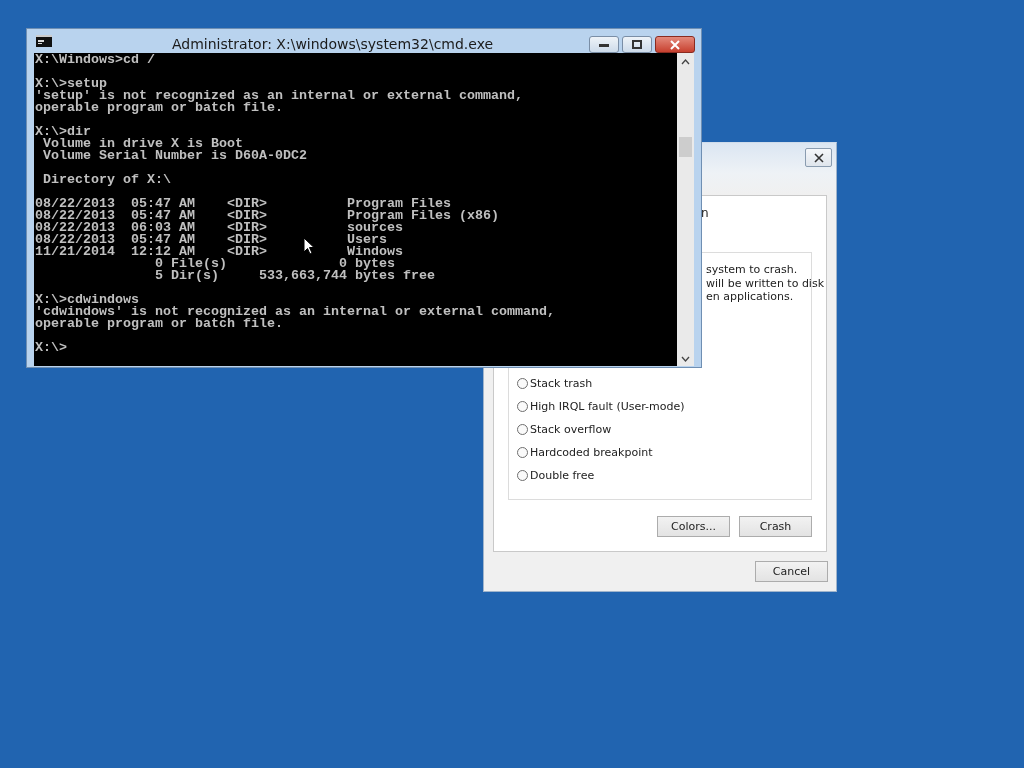 The width and height of the screenshot is (1024, 768). Describe the element at coordinates (775, 526) in the screenshot. I see `dialog-button: Crash` at that location.